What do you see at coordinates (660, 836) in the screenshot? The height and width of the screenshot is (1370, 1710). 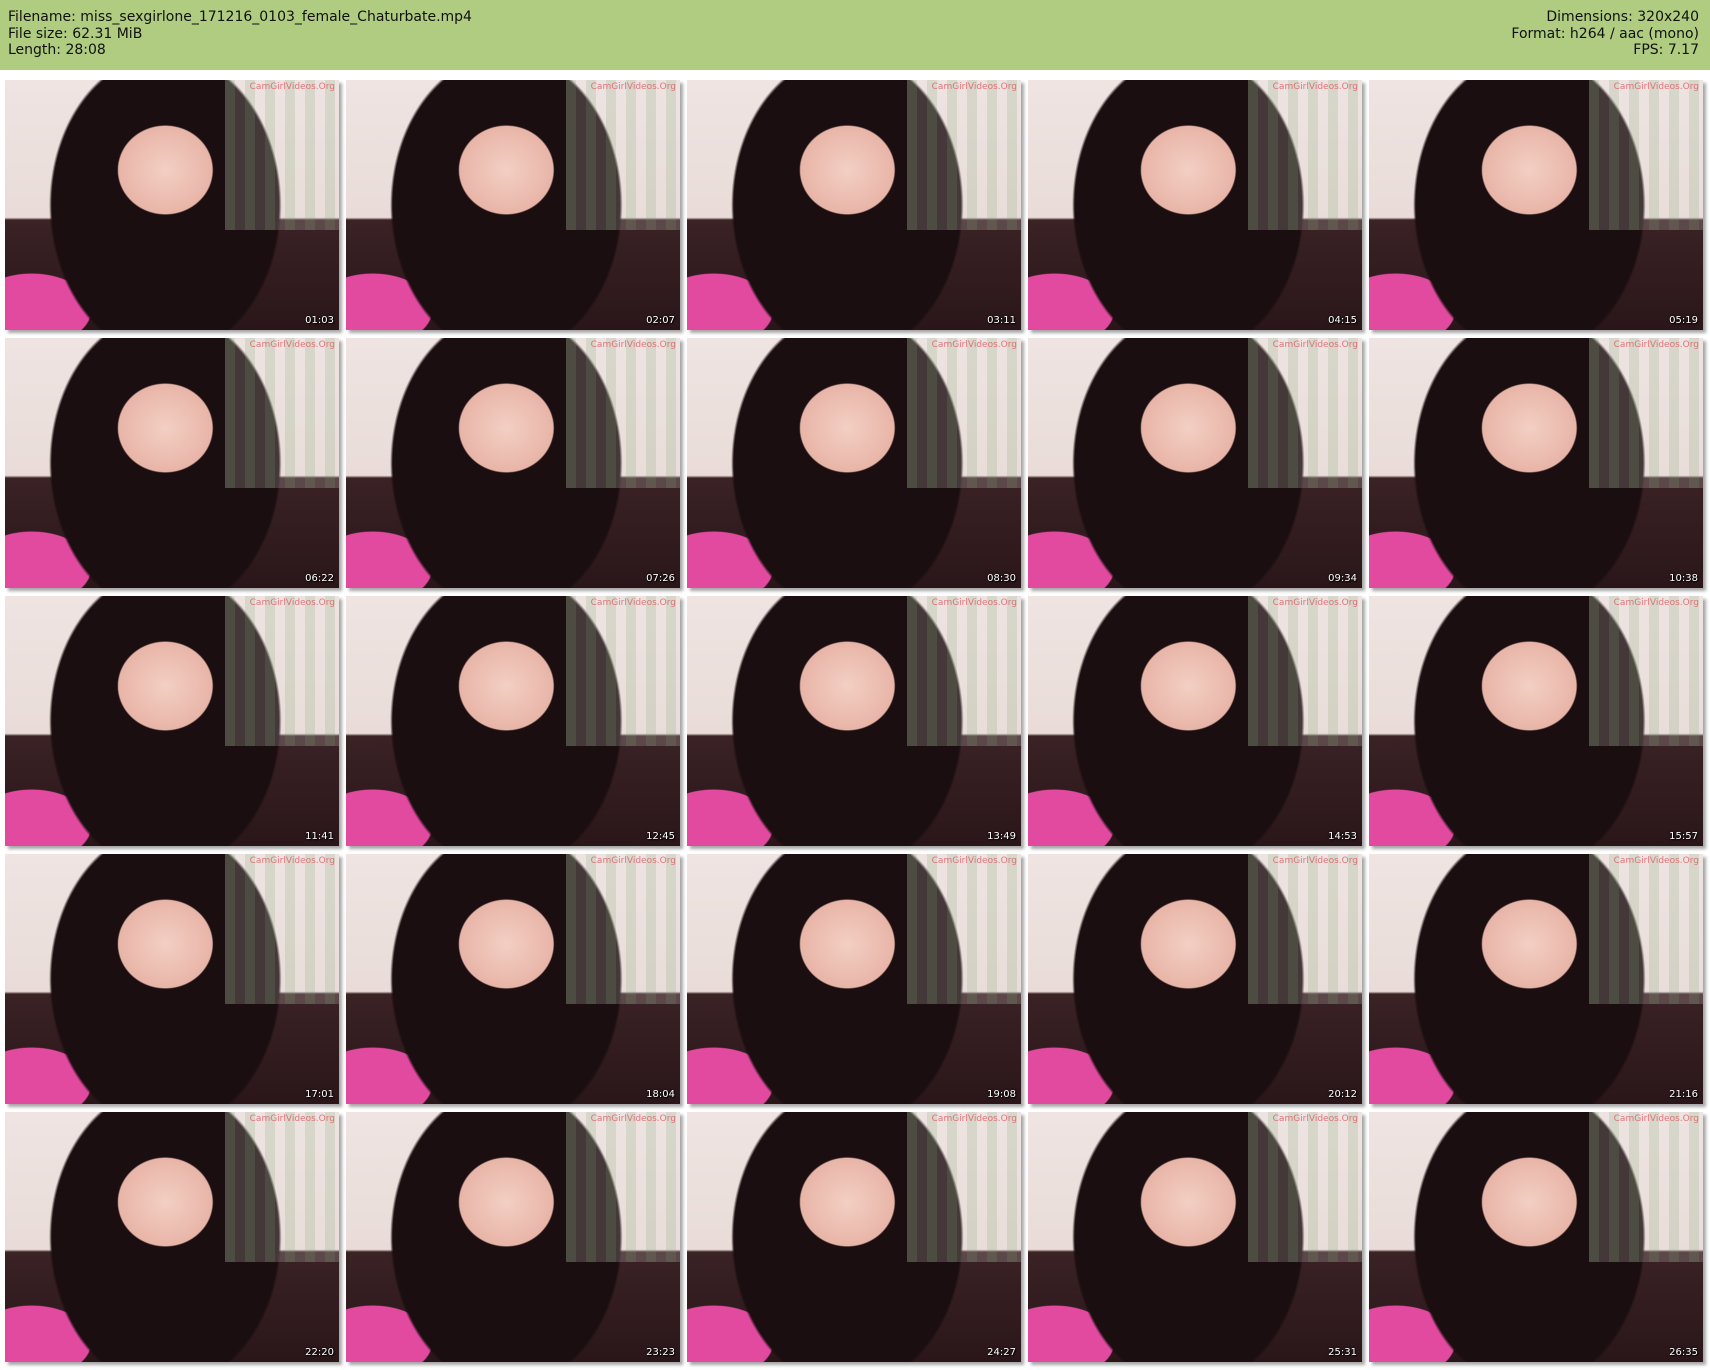 I see `thumbnail-timestamp: 12:45` at bounding box center [660, 836].